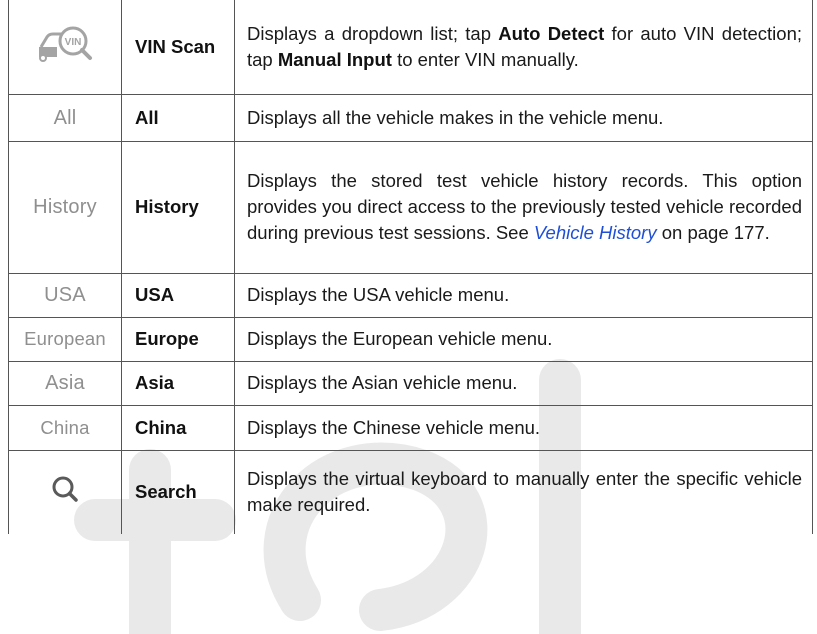 The height and width of the screenshot is (634, 817). Describe the element at coordinates (65, 117) in the screenshot. I see `all-icon: All` at that location.